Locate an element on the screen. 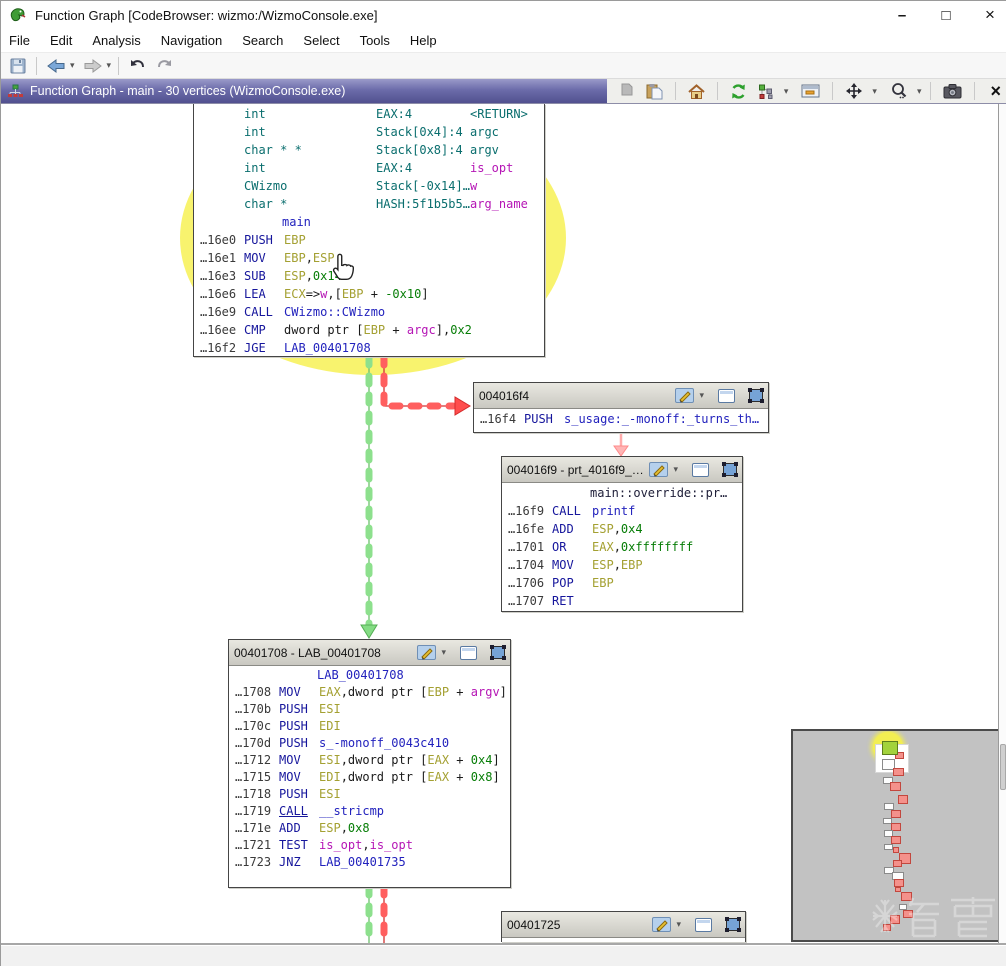  asm-row: …170b PUSH ESI is located at coordinates (369, 709).